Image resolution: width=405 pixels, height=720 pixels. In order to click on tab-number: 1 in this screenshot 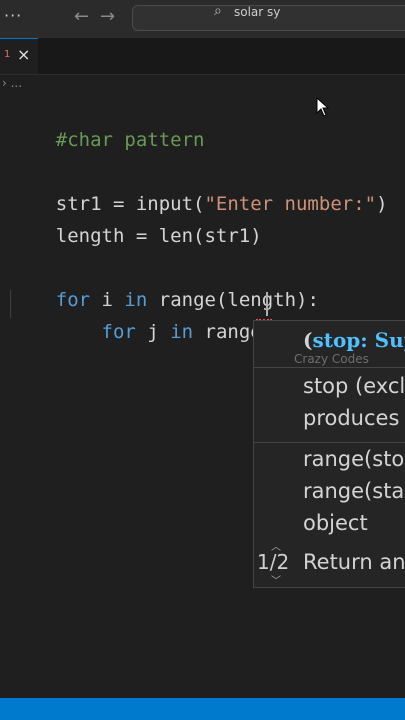, I will do `click(7, 54)`.